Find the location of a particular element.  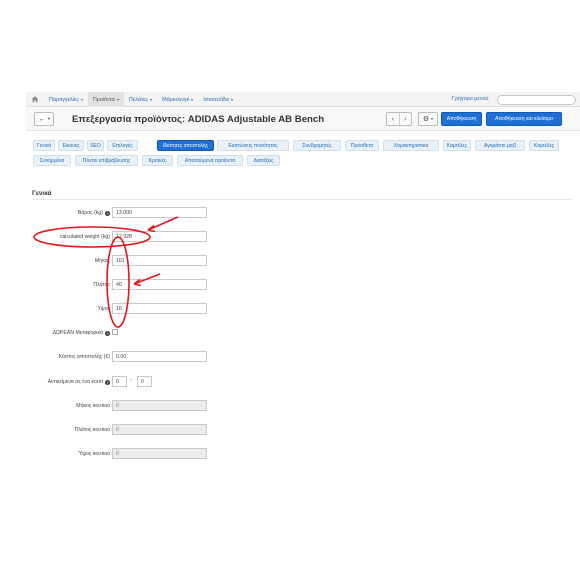

height-label: Ύψος is located at coordinates (103, 309).